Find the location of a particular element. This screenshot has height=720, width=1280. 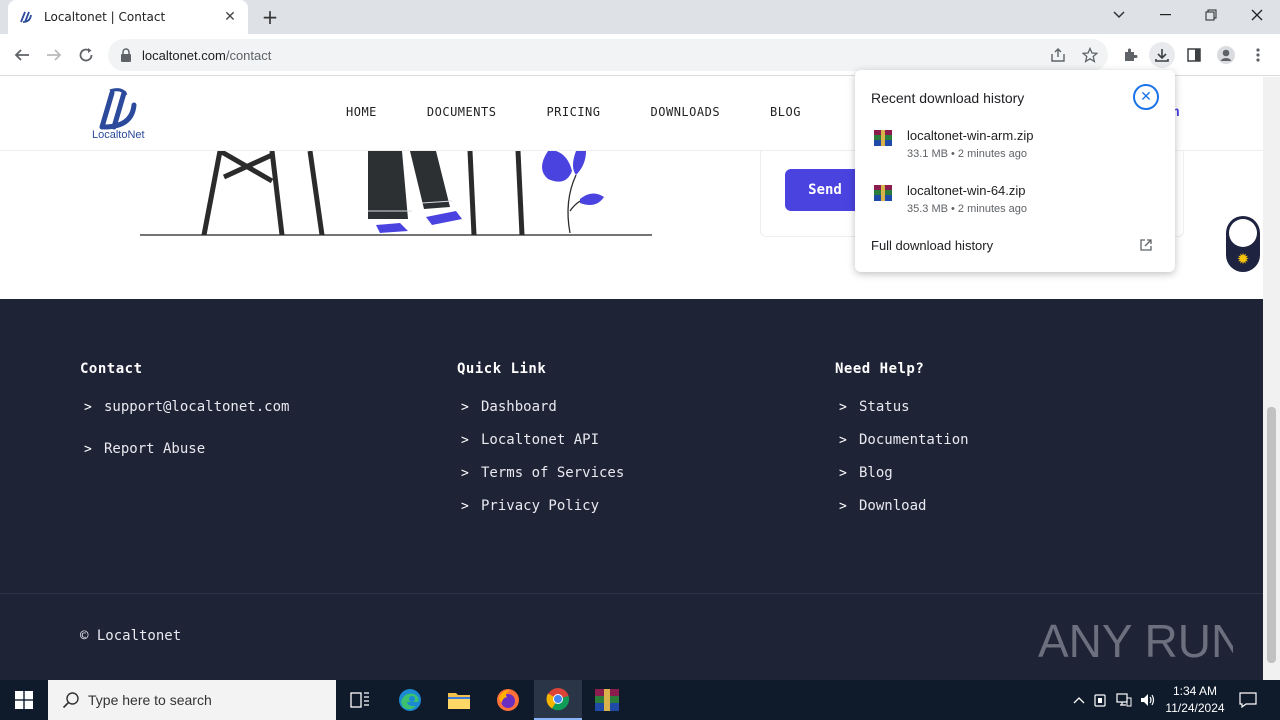

footer-link-label: Blog is located at coordinates (876, 473).